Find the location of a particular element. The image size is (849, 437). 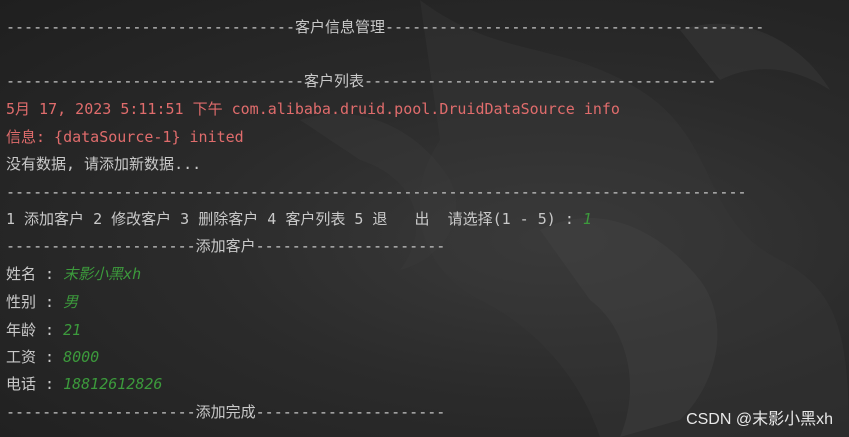

field-age-line: 年龄 : 21 is located at coordinates (43, 330).